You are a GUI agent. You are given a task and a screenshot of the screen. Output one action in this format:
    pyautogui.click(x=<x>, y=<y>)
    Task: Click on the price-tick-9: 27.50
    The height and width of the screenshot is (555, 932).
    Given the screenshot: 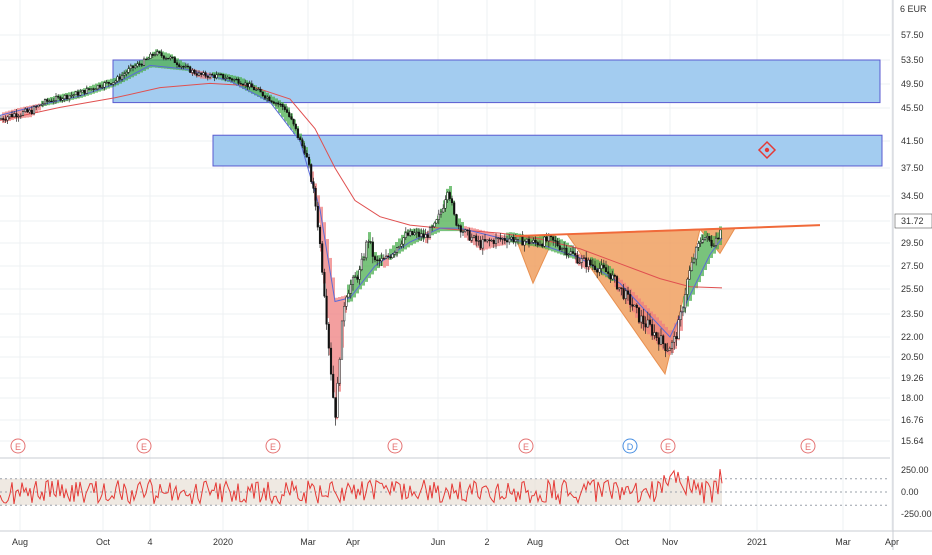 What is the action you would take?
    pyautogui.click(x=912, y=266)
    